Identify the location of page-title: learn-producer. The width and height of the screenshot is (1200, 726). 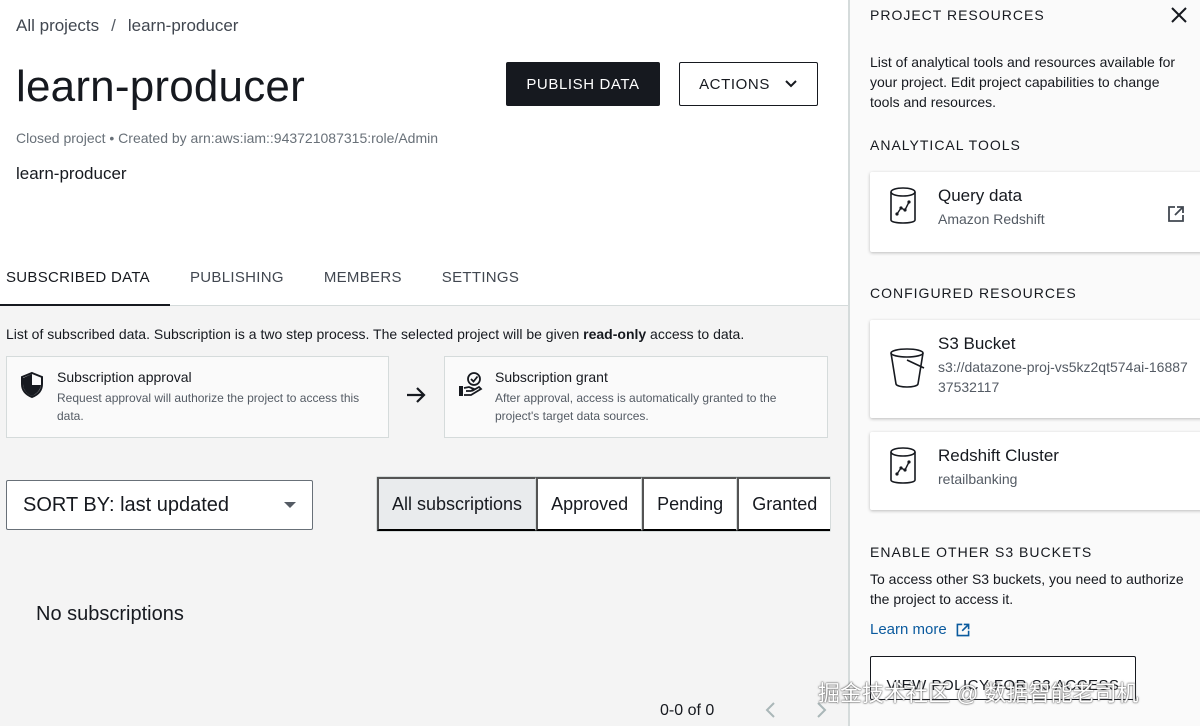
(160, 86).